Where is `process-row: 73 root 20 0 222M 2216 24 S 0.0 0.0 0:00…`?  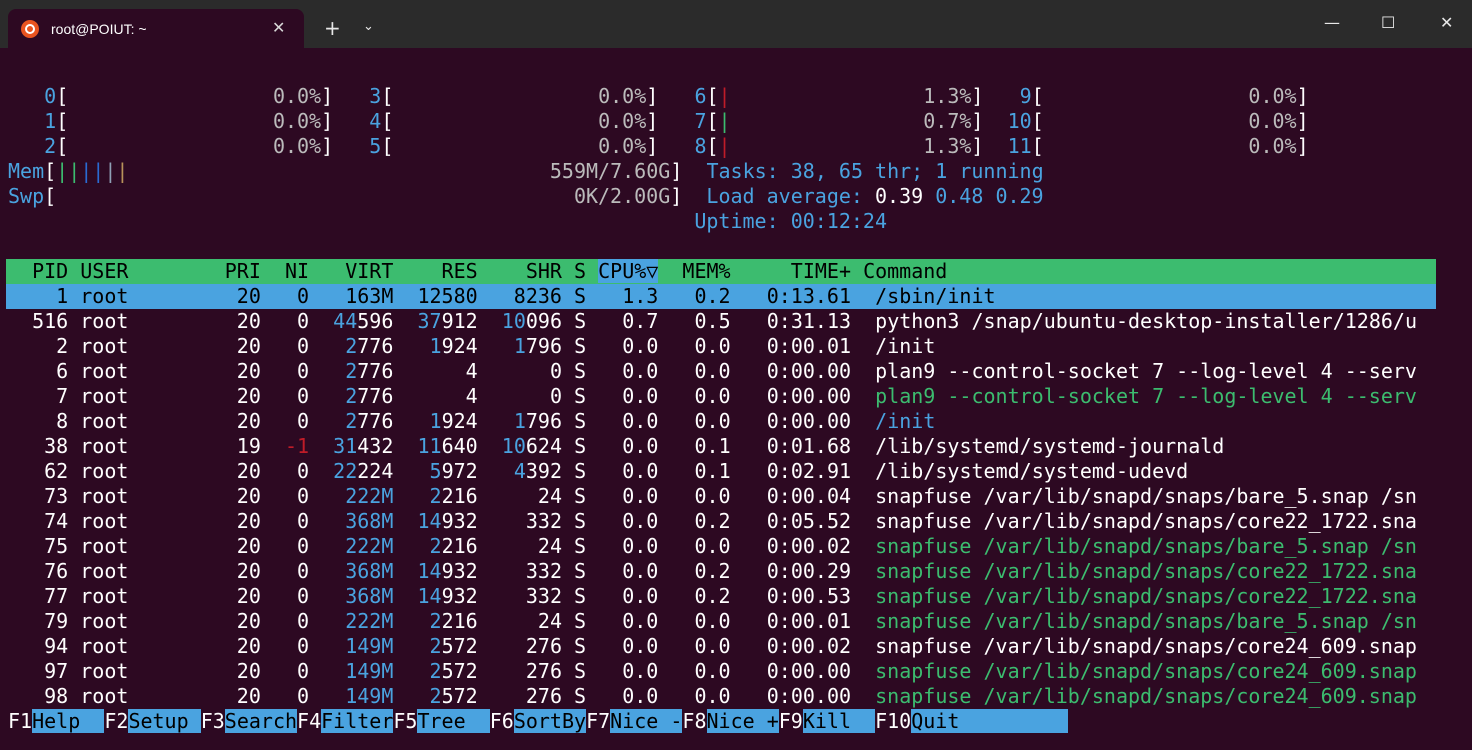
process-row: 73 root 20 0 222M 2216 24 S 0.0 0.0 0:00… is located at coordinates (712, 496).